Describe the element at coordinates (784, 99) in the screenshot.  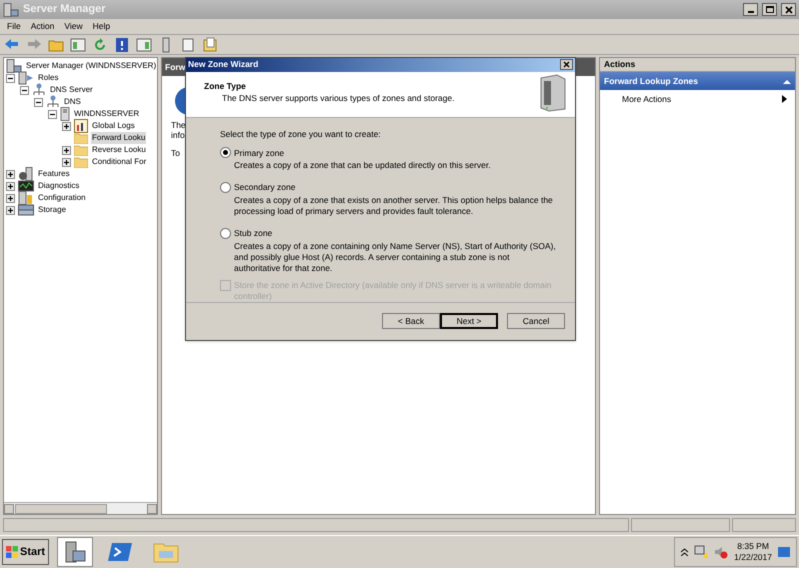
I see `submenu-arrow-icon` at that location.